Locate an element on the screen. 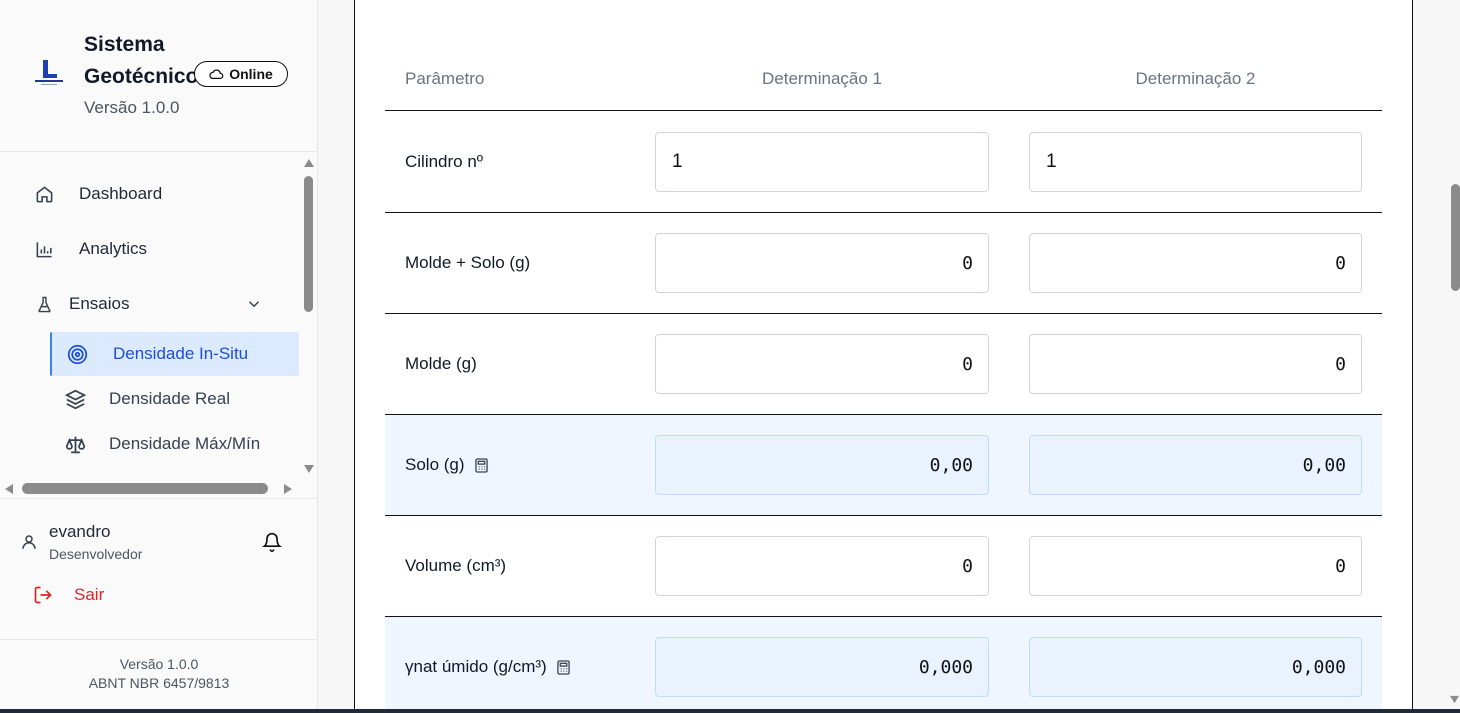 This screenshot has height=713, width=1460. param-label: Molde + Solo (g) is located at coordinates (467, 263).